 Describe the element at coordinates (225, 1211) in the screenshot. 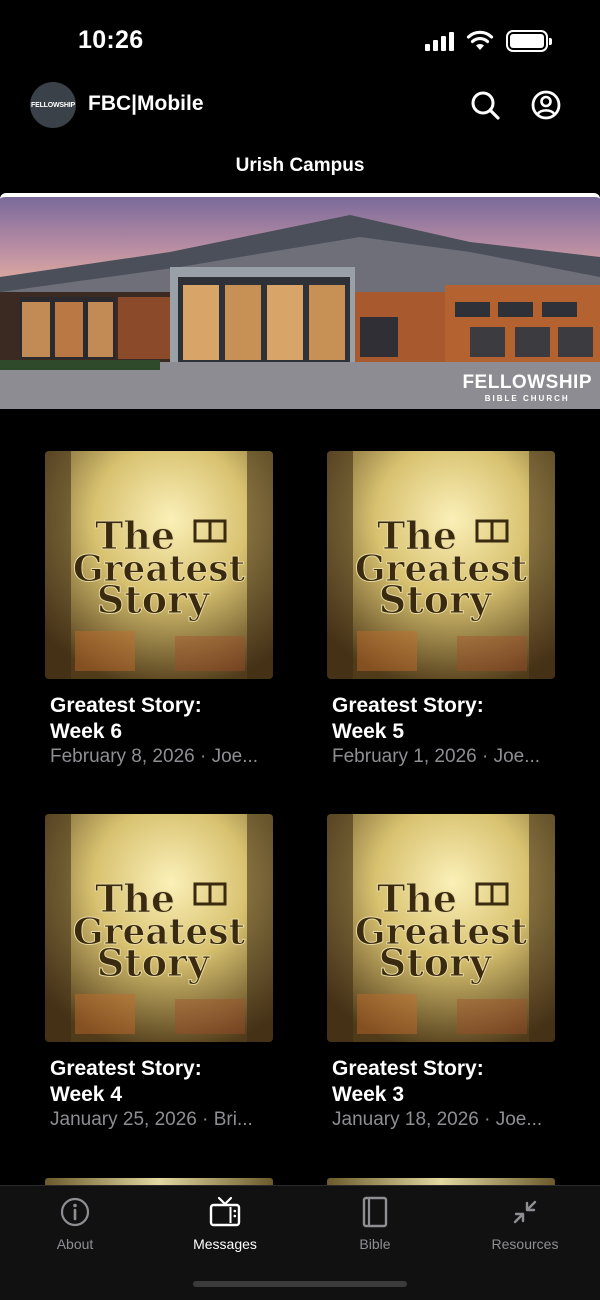

I see `tv-icon` at that location.